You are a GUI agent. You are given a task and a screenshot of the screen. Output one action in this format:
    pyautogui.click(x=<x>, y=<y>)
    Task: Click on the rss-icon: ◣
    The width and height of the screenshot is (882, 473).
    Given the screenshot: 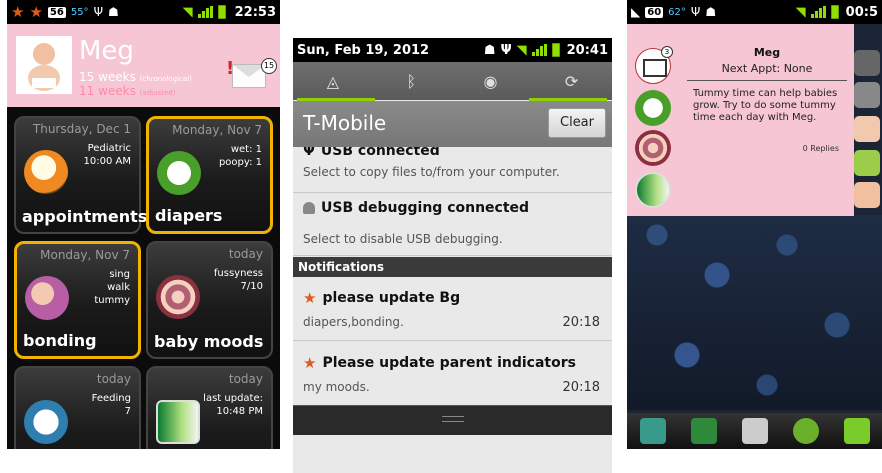 What is the action you would take?
    pyautogui.click(x=636, y=12)
    